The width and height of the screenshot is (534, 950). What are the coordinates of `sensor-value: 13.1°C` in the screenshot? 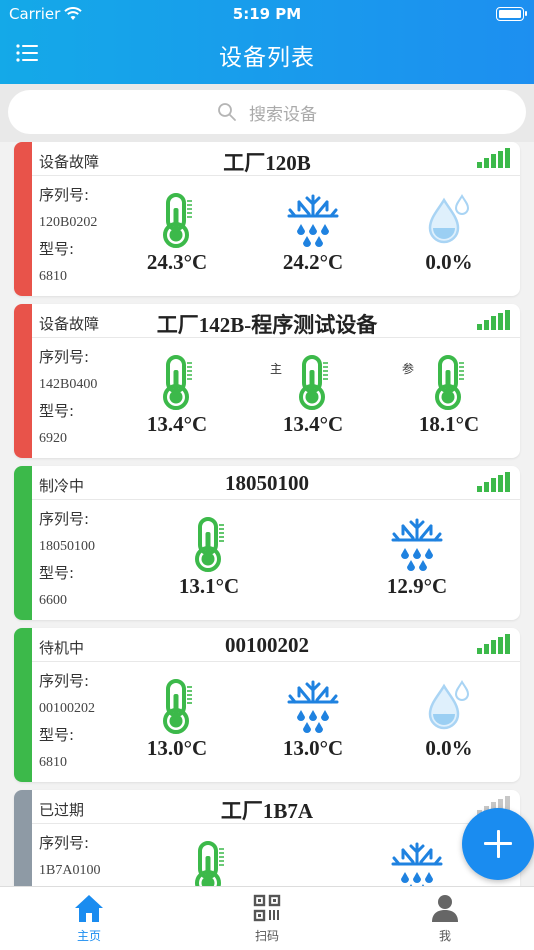 It's located at (209, 586).